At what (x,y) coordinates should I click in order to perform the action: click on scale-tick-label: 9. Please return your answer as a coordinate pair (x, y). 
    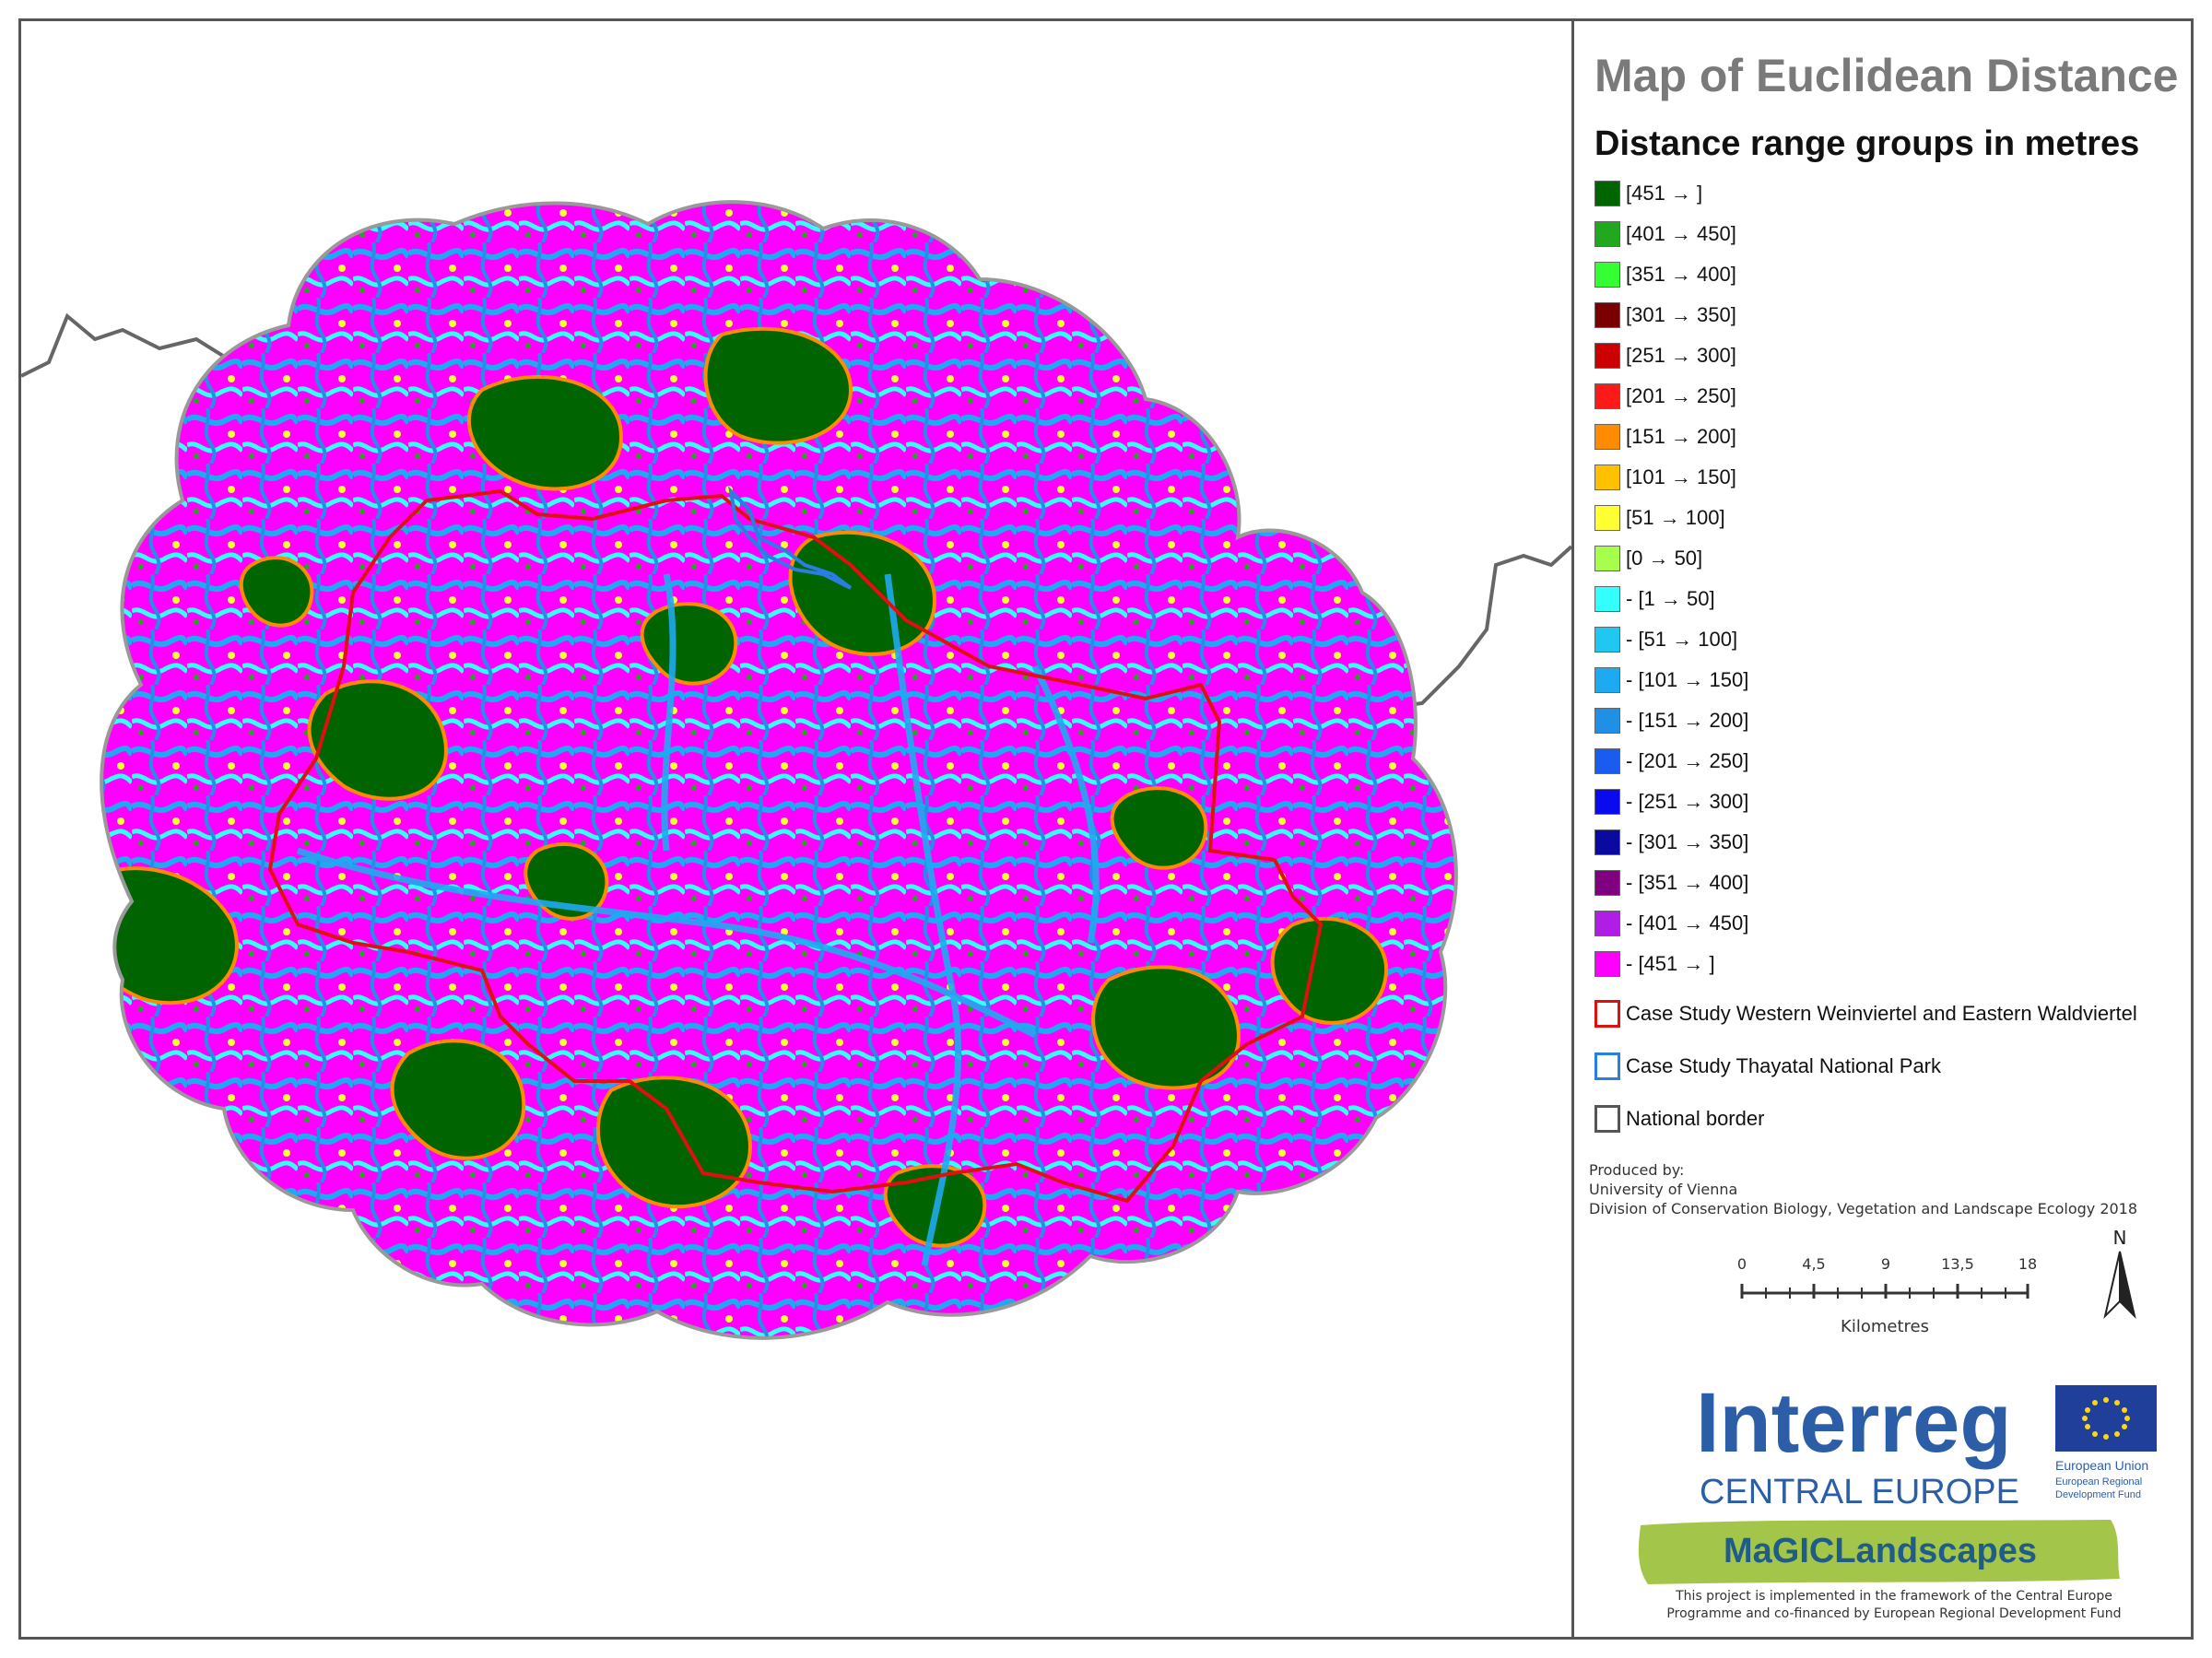
    Looking at the image, I should click on (1885, 1264).